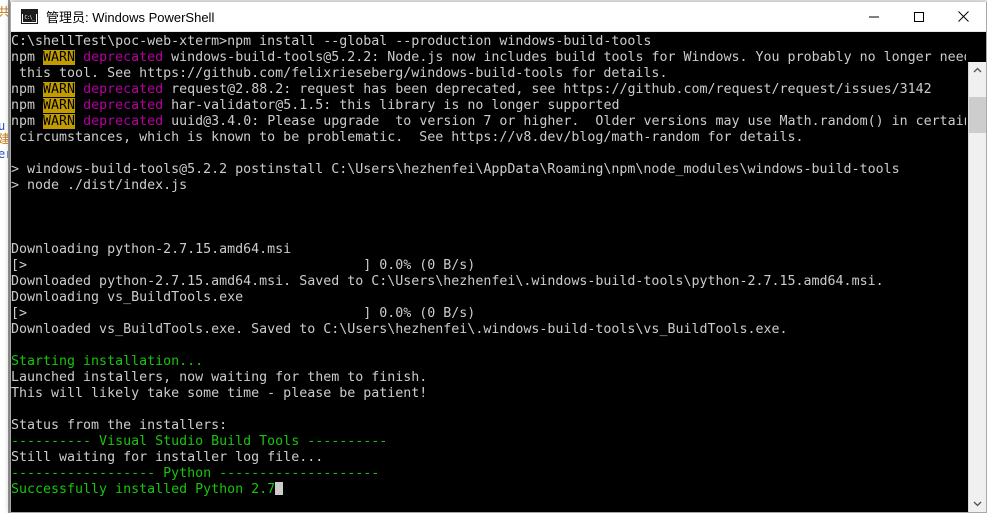 The image size is (987, 513). What do you see at coordinates (279, 488) in the screenshot?
I see `terminal-cursor` at bounding box center [279, 488].